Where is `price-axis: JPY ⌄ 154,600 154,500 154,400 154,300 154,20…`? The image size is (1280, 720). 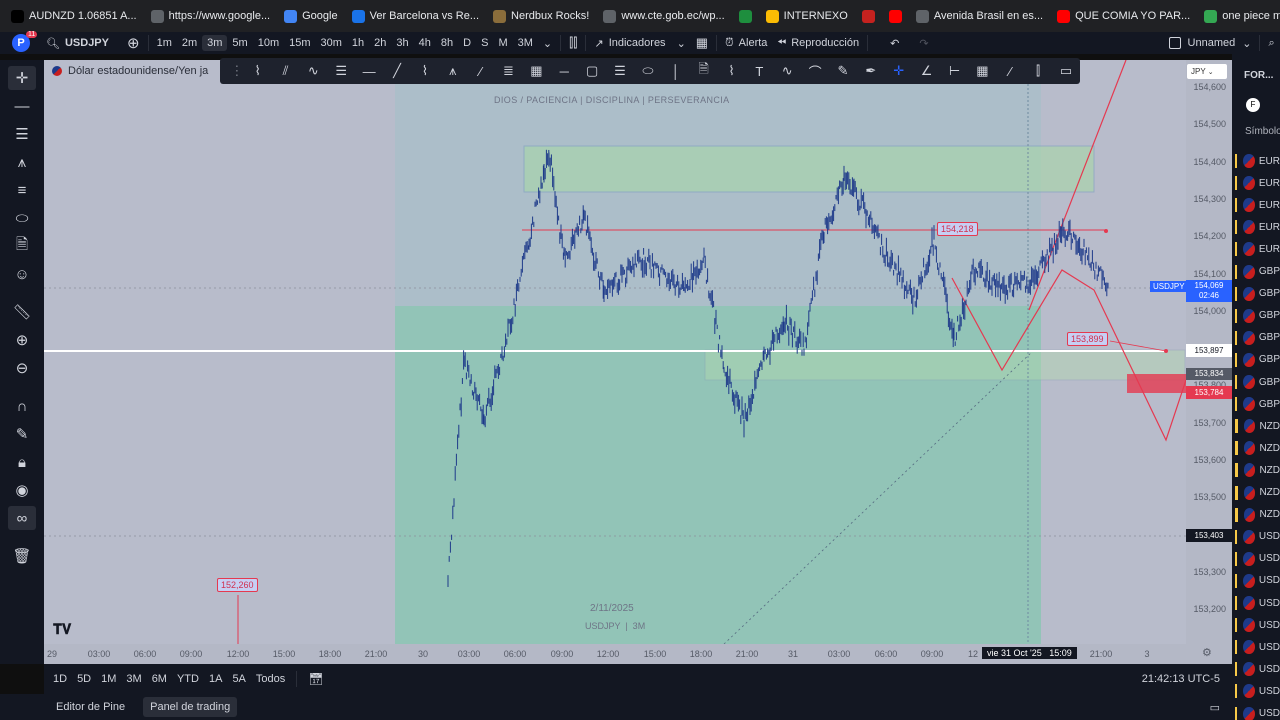 price-axis: JPY ⌄ 154,600 154,500 154,400 154,300 154,20… is located at coordinates (1191, 352).